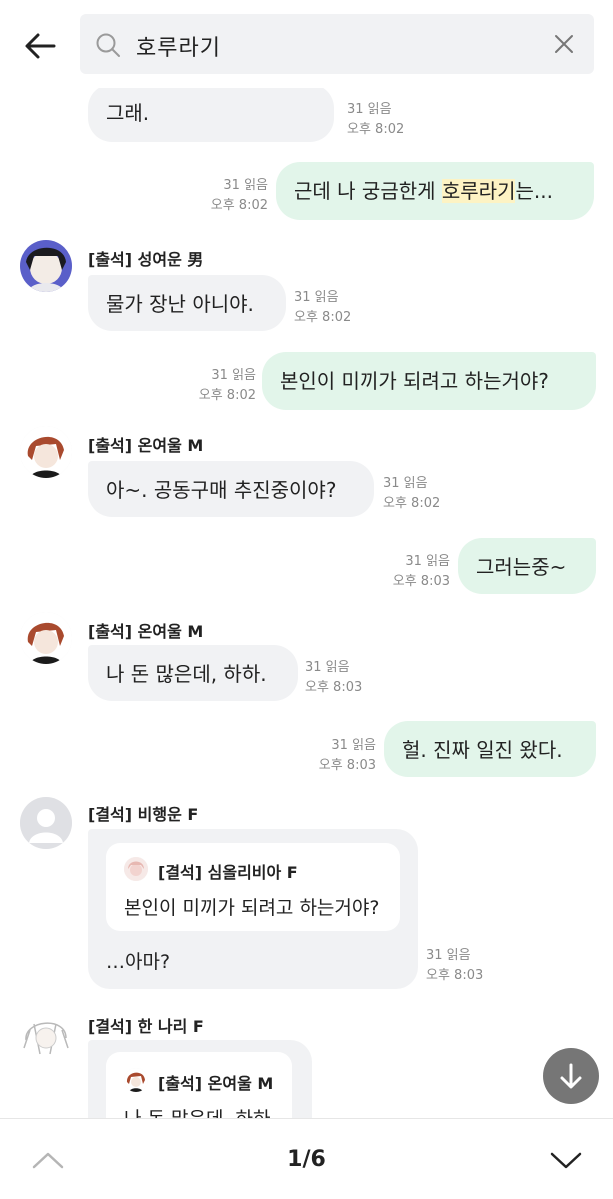  Describe the element at coordinates (482, 750) in the screenshot. I see `message-text: 헐. 진짜 일진 왔다.` at that location.